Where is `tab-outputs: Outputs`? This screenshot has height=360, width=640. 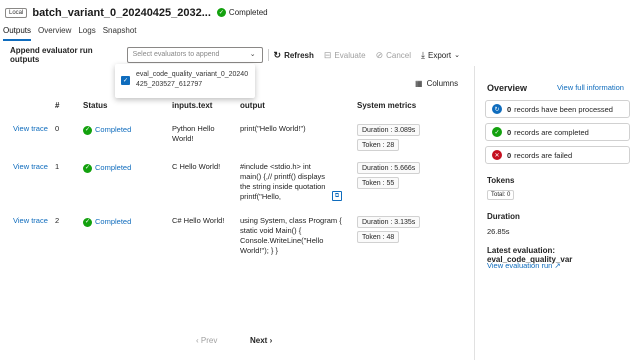 tab-outputs: Outputs is located at coordinates (17, 33).